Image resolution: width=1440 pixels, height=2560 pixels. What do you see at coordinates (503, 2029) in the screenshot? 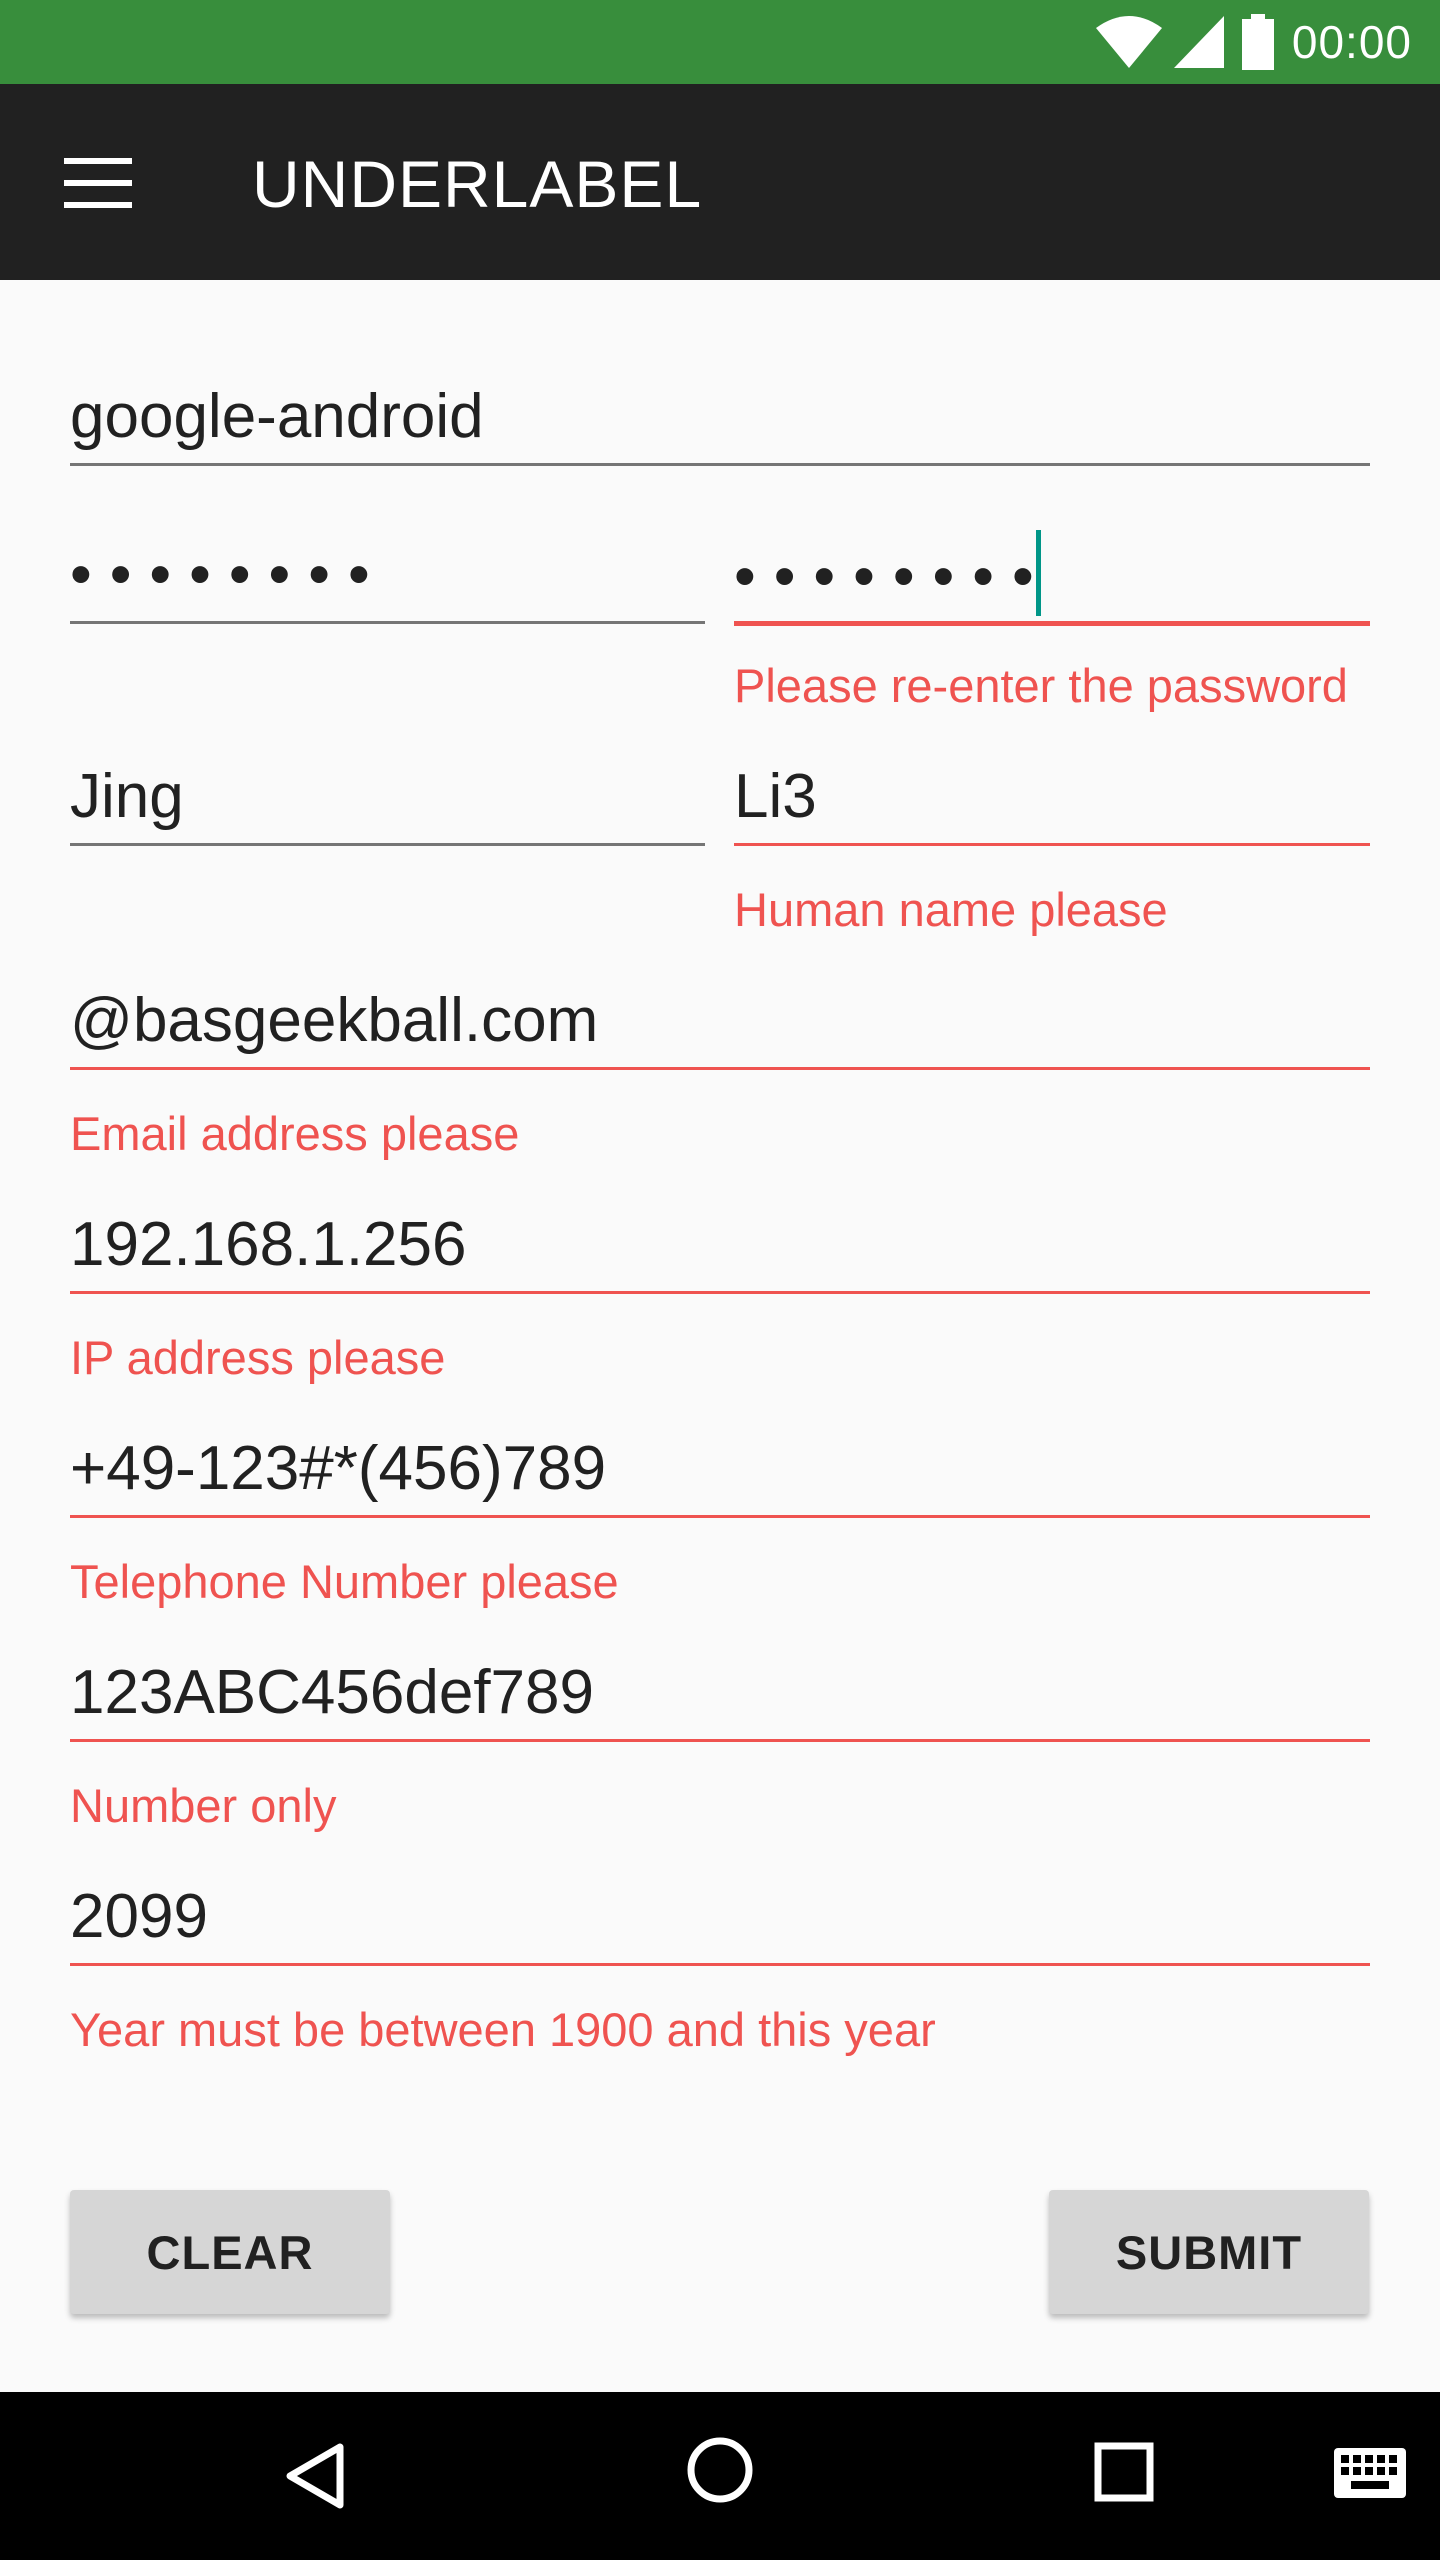
I see `year-error: Year must be between 1900 and this year` at bounding box center [503, 2029].